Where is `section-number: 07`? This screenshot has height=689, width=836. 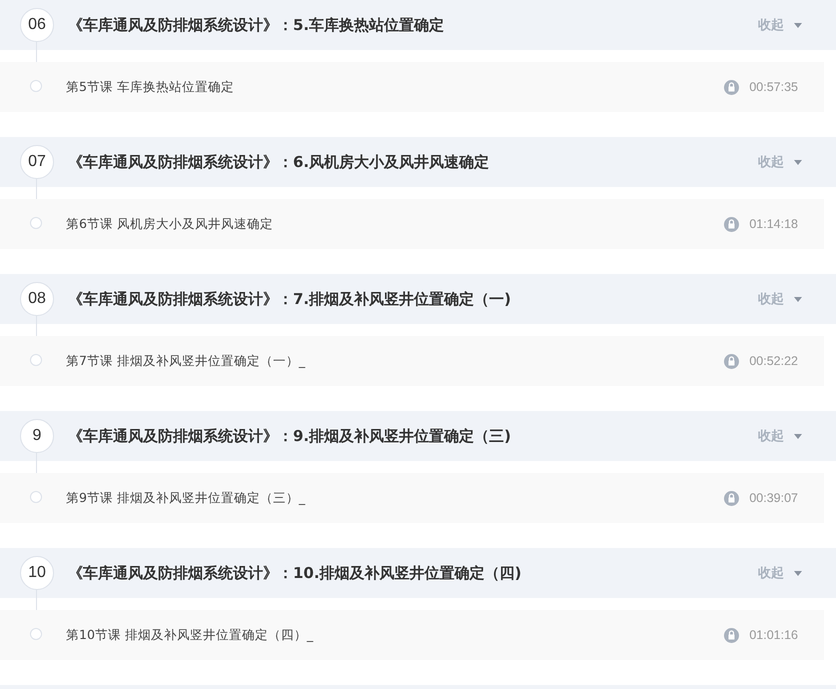
section-number: 07 is located at coordinates (37, 162).